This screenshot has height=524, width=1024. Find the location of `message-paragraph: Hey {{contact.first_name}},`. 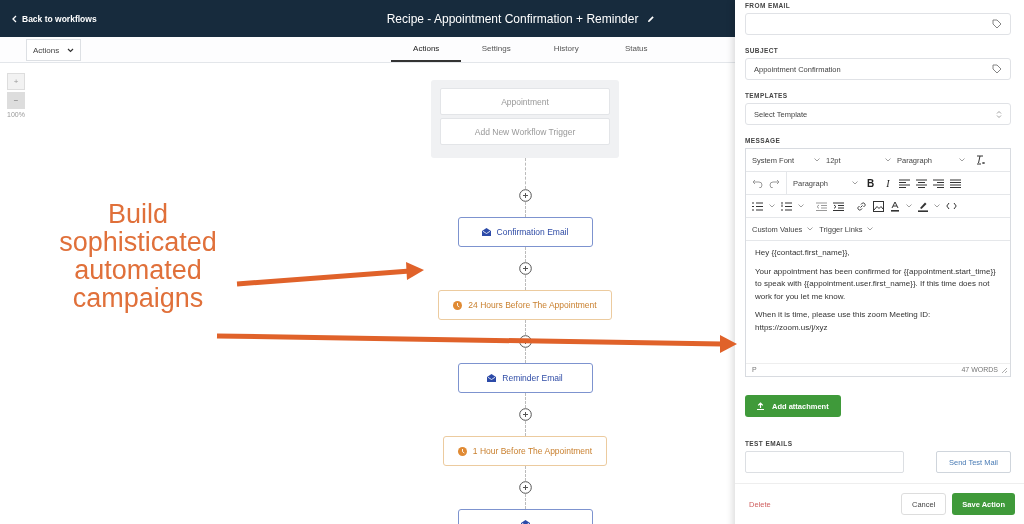

message-paragraph: Hey {{contact.first_name}}, is located at coordinates (803, 253).